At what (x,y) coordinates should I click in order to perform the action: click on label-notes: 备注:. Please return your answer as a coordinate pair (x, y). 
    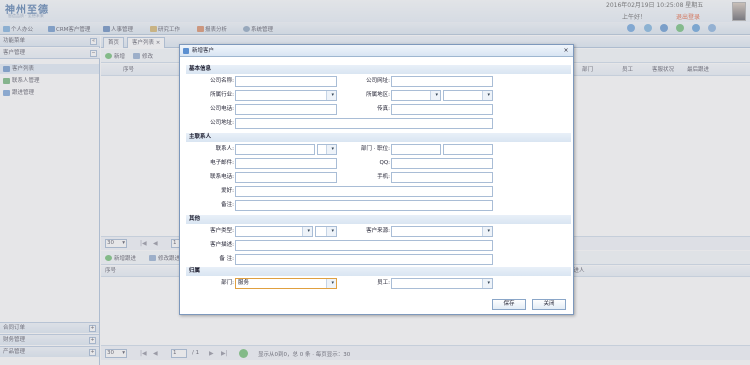
    Looking at the image, I should click on (227, 205).